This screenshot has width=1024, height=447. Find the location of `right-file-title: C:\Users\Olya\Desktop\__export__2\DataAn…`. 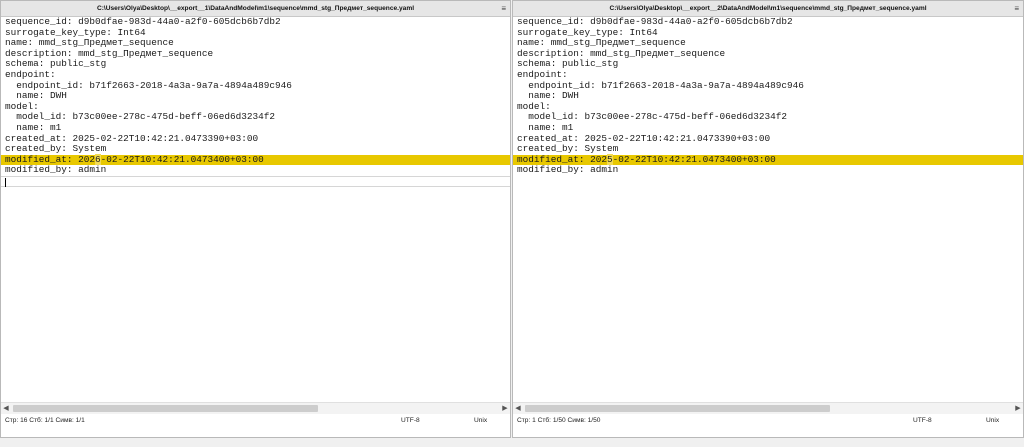

right-file-title: C:\Users\Olya\Desktop\__export__2\DataAn… is located at coordinates (768, 9).